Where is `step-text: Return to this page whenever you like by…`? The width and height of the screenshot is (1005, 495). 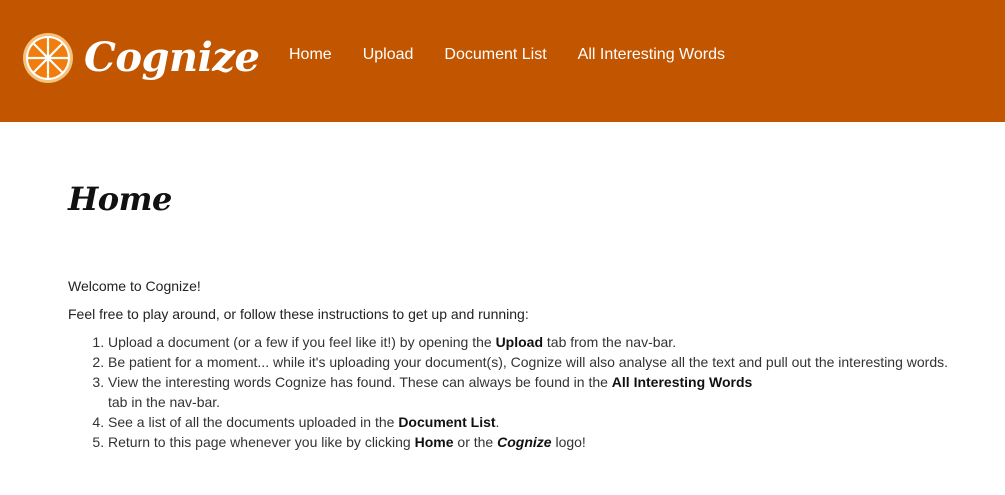 step-text: Return to this page whenever you like by… is located at coordinates (261, 442).